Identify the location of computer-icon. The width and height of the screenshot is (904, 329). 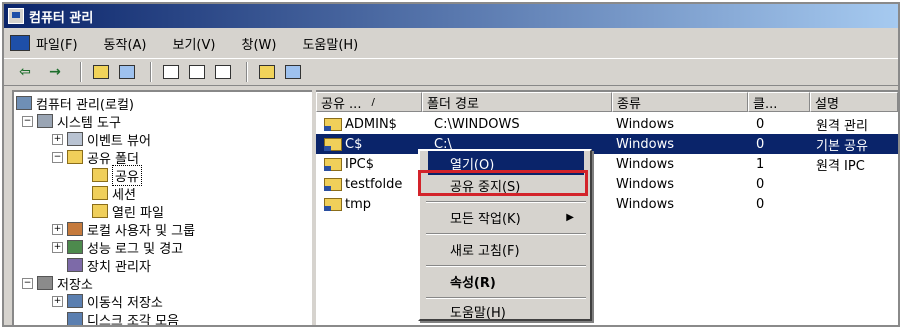
(24, 103).